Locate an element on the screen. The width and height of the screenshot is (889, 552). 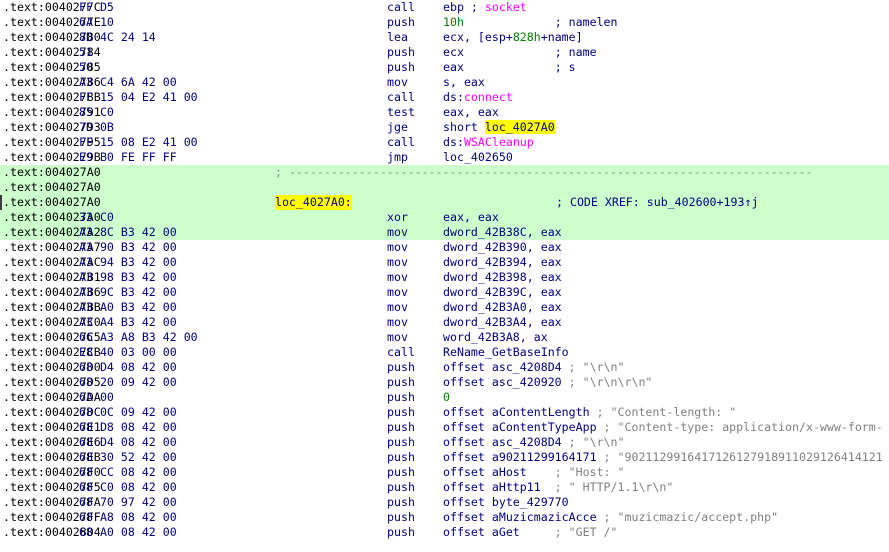
disasm-row: .text:00402785 50 push eax ; s is located at coordinates (444, 67).